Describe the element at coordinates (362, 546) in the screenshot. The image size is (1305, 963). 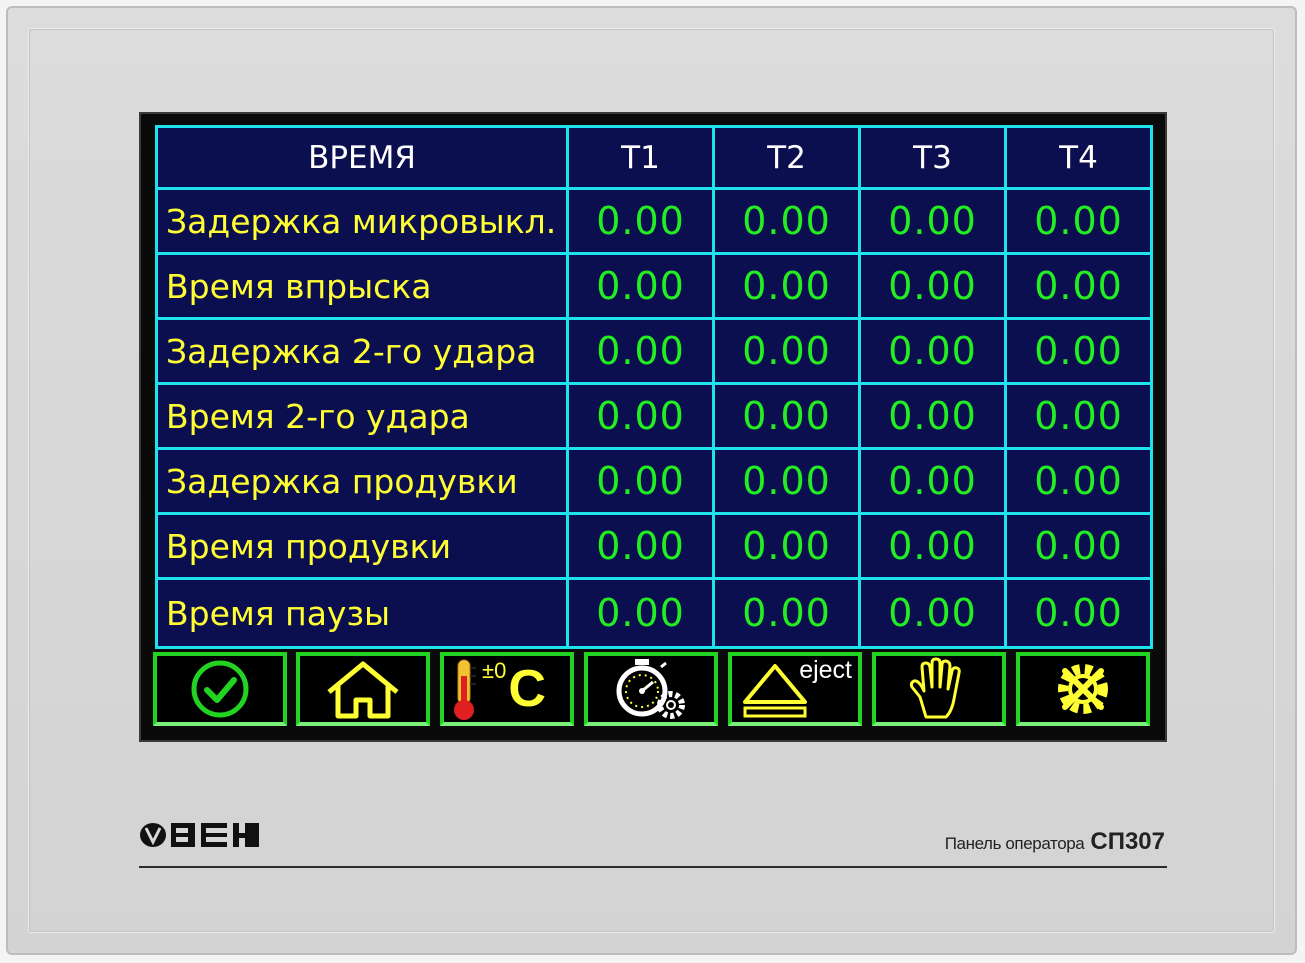
I see `row-label: Время продувки` at that location.